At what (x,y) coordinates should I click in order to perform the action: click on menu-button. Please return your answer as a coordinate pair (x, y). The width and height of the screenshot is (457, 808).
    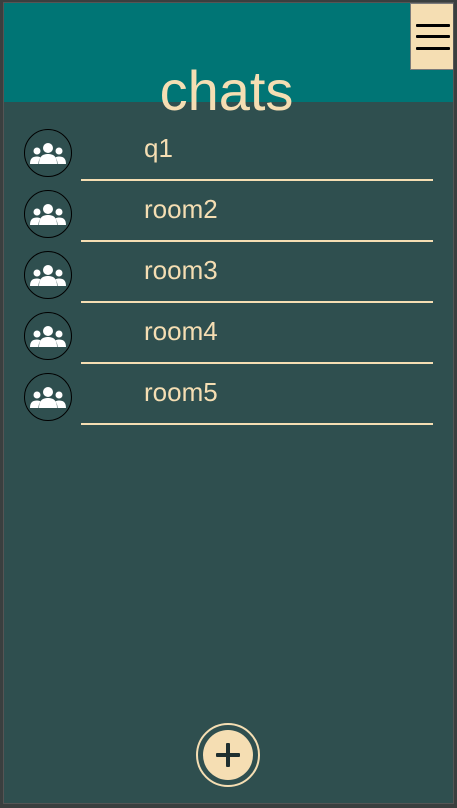
    Looking at the image, I should click on (431, 36).